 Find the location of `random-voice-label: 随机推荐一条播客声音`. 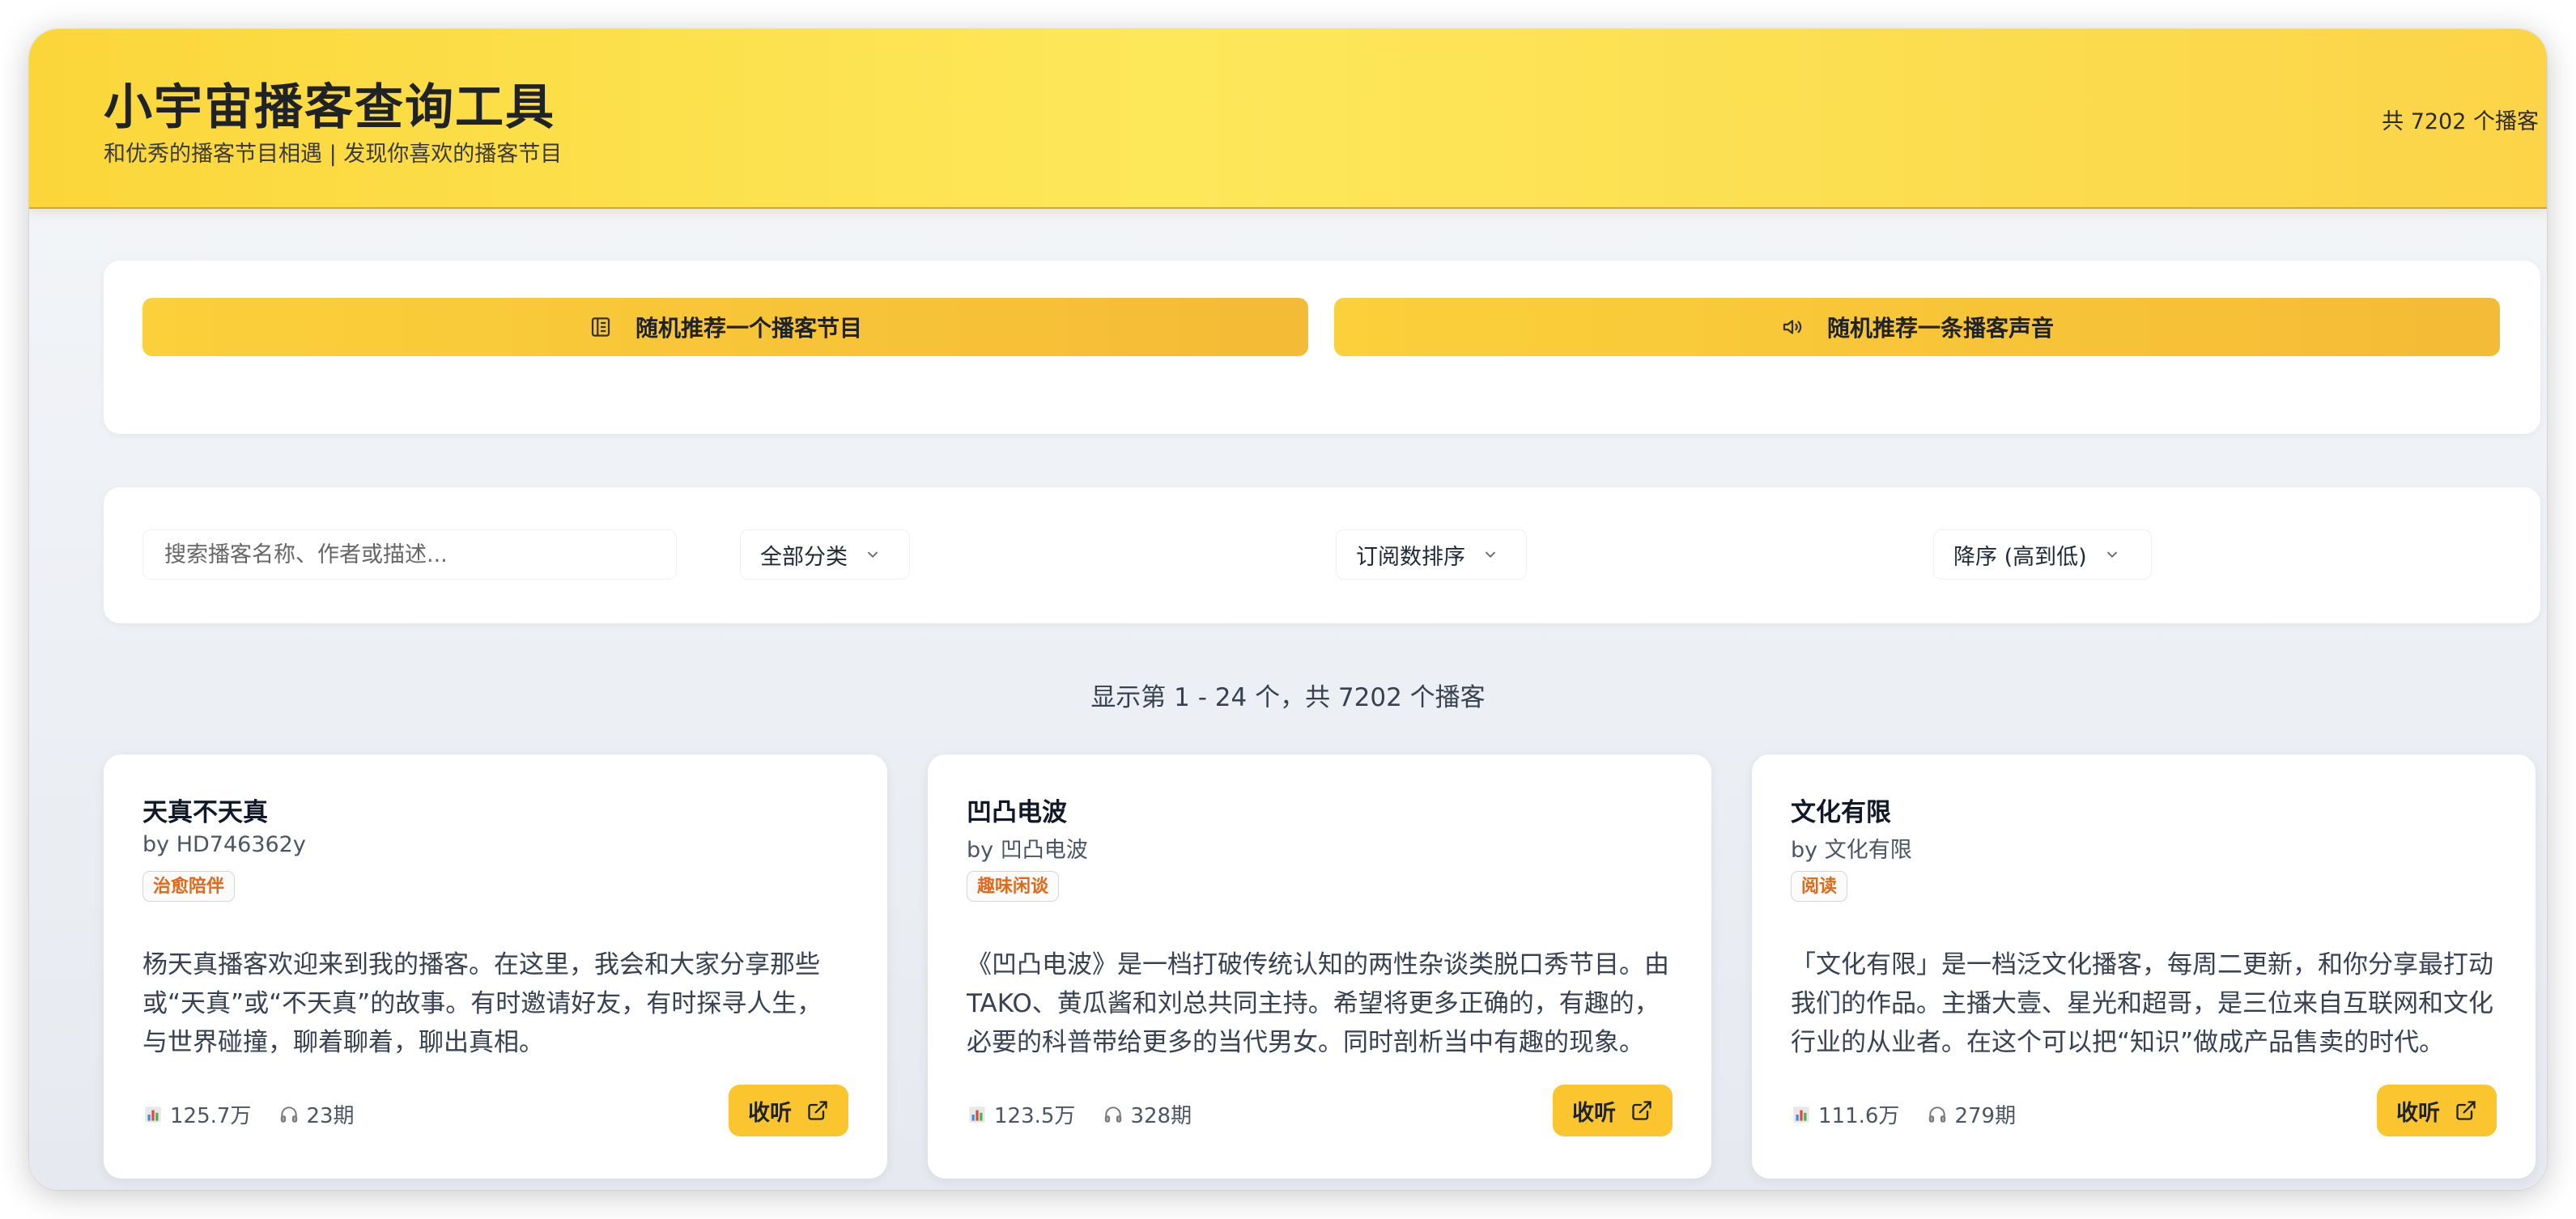

random-voice-label: 随机推荐一条播客声音 is located at coordinates (1940, 328).